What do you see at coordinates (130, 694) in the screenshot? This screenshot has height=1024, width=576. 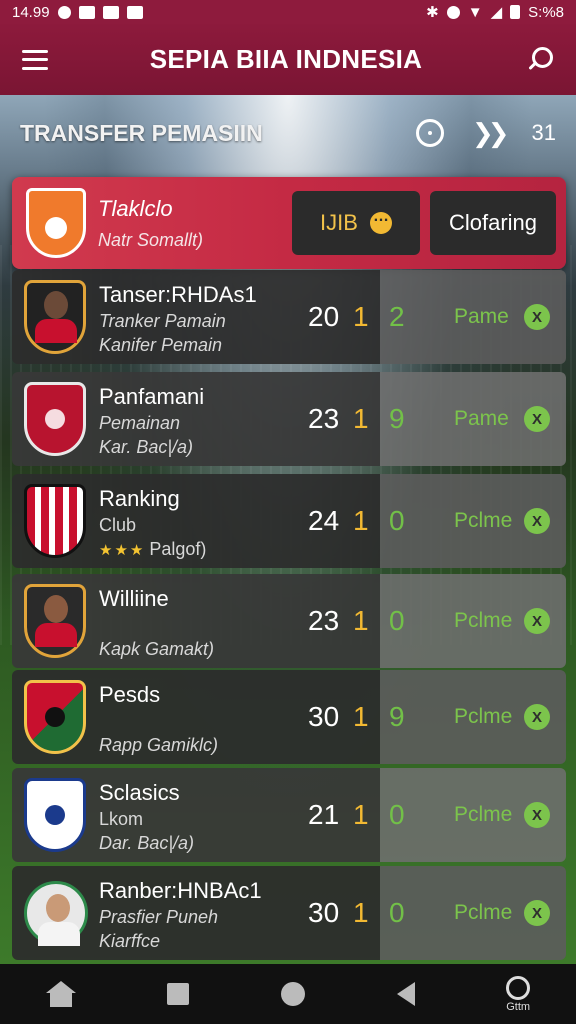 I see `row-name: Pesds` at bounding box center [130, 694].